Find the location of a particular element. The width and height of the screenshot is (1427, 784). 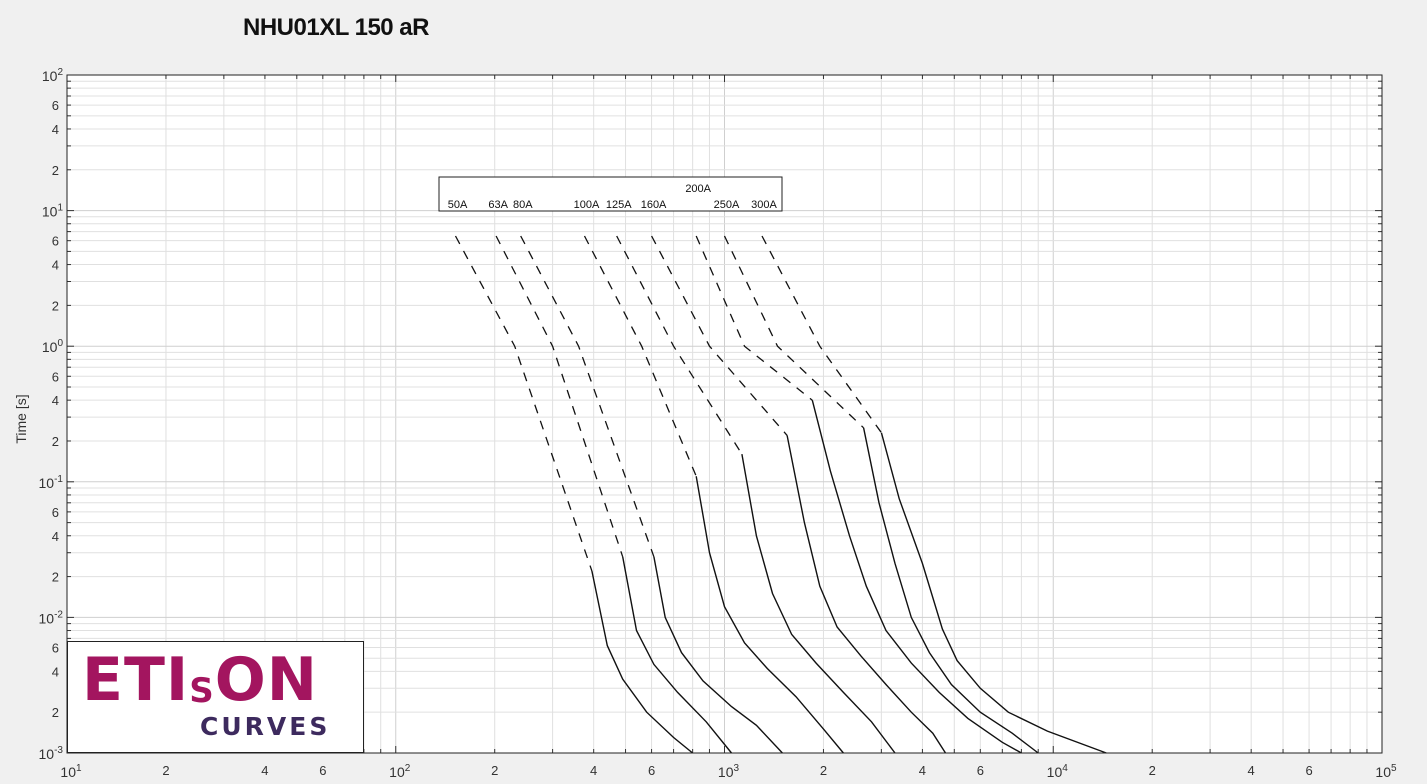

legend-entry: 125A is located at coordinates (619, 205).